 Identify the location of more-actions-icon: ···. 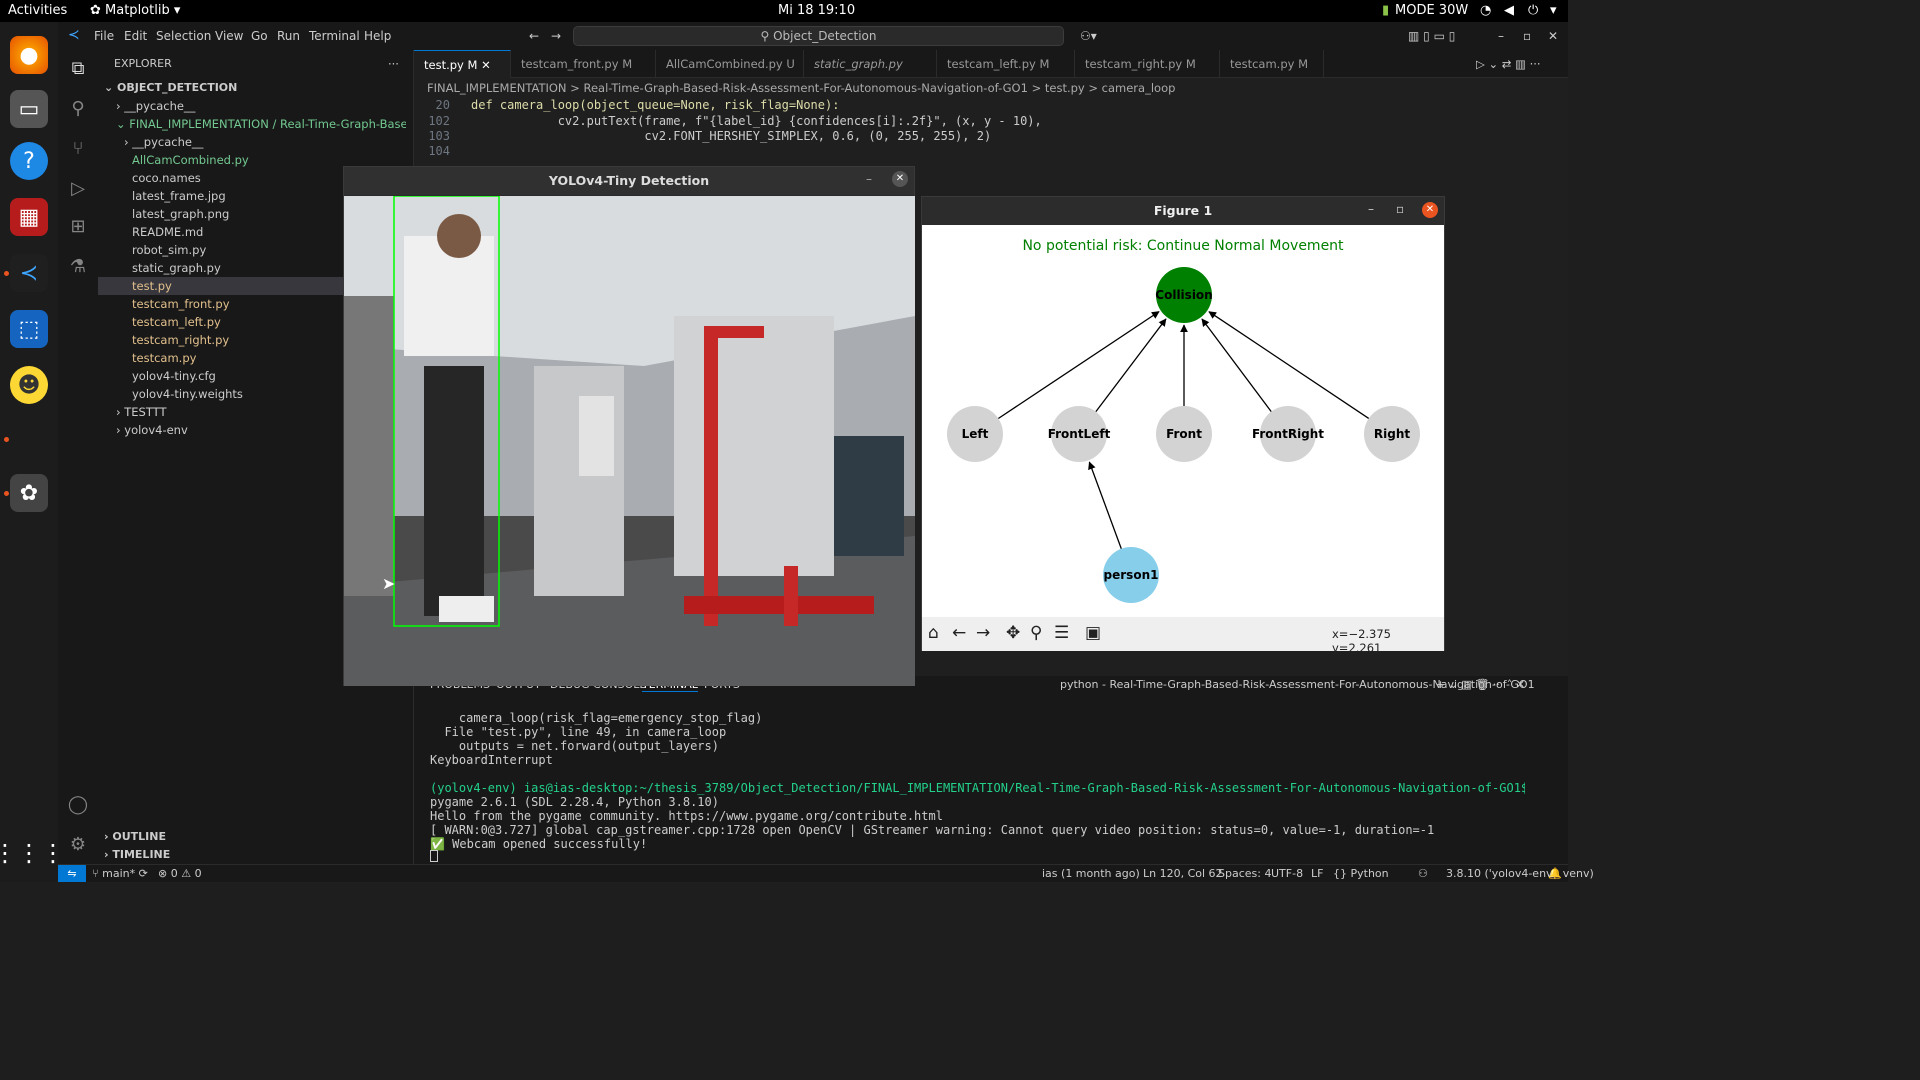
(393, 64).